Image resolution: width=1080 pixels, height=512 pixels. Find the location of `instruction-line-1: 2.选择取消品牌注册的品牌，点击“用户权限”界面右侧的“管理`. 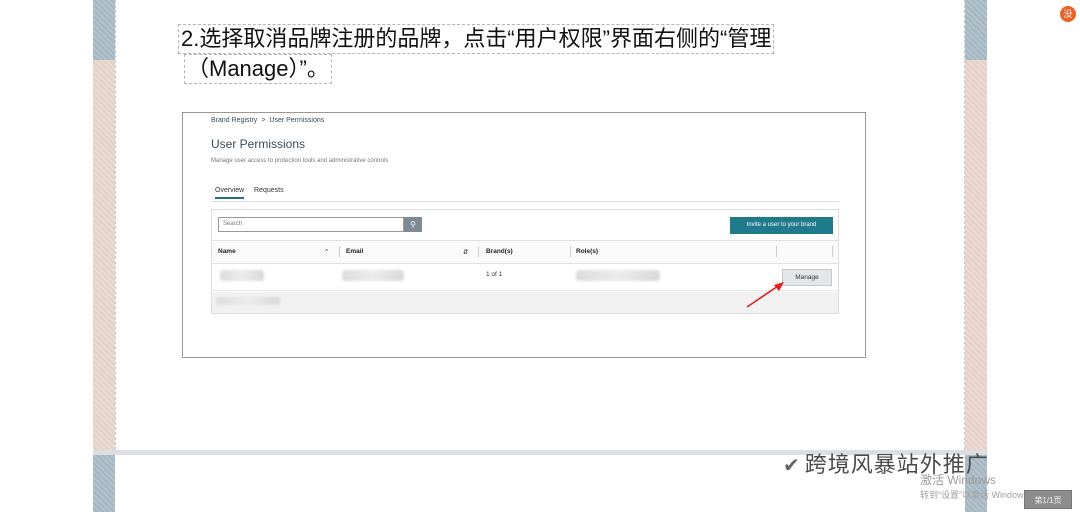

instruction-line-1: 2.选择取消品牌注册的品牌，点击“用户权限”界面右侧的“管理 is located at coordinates (476, 39).